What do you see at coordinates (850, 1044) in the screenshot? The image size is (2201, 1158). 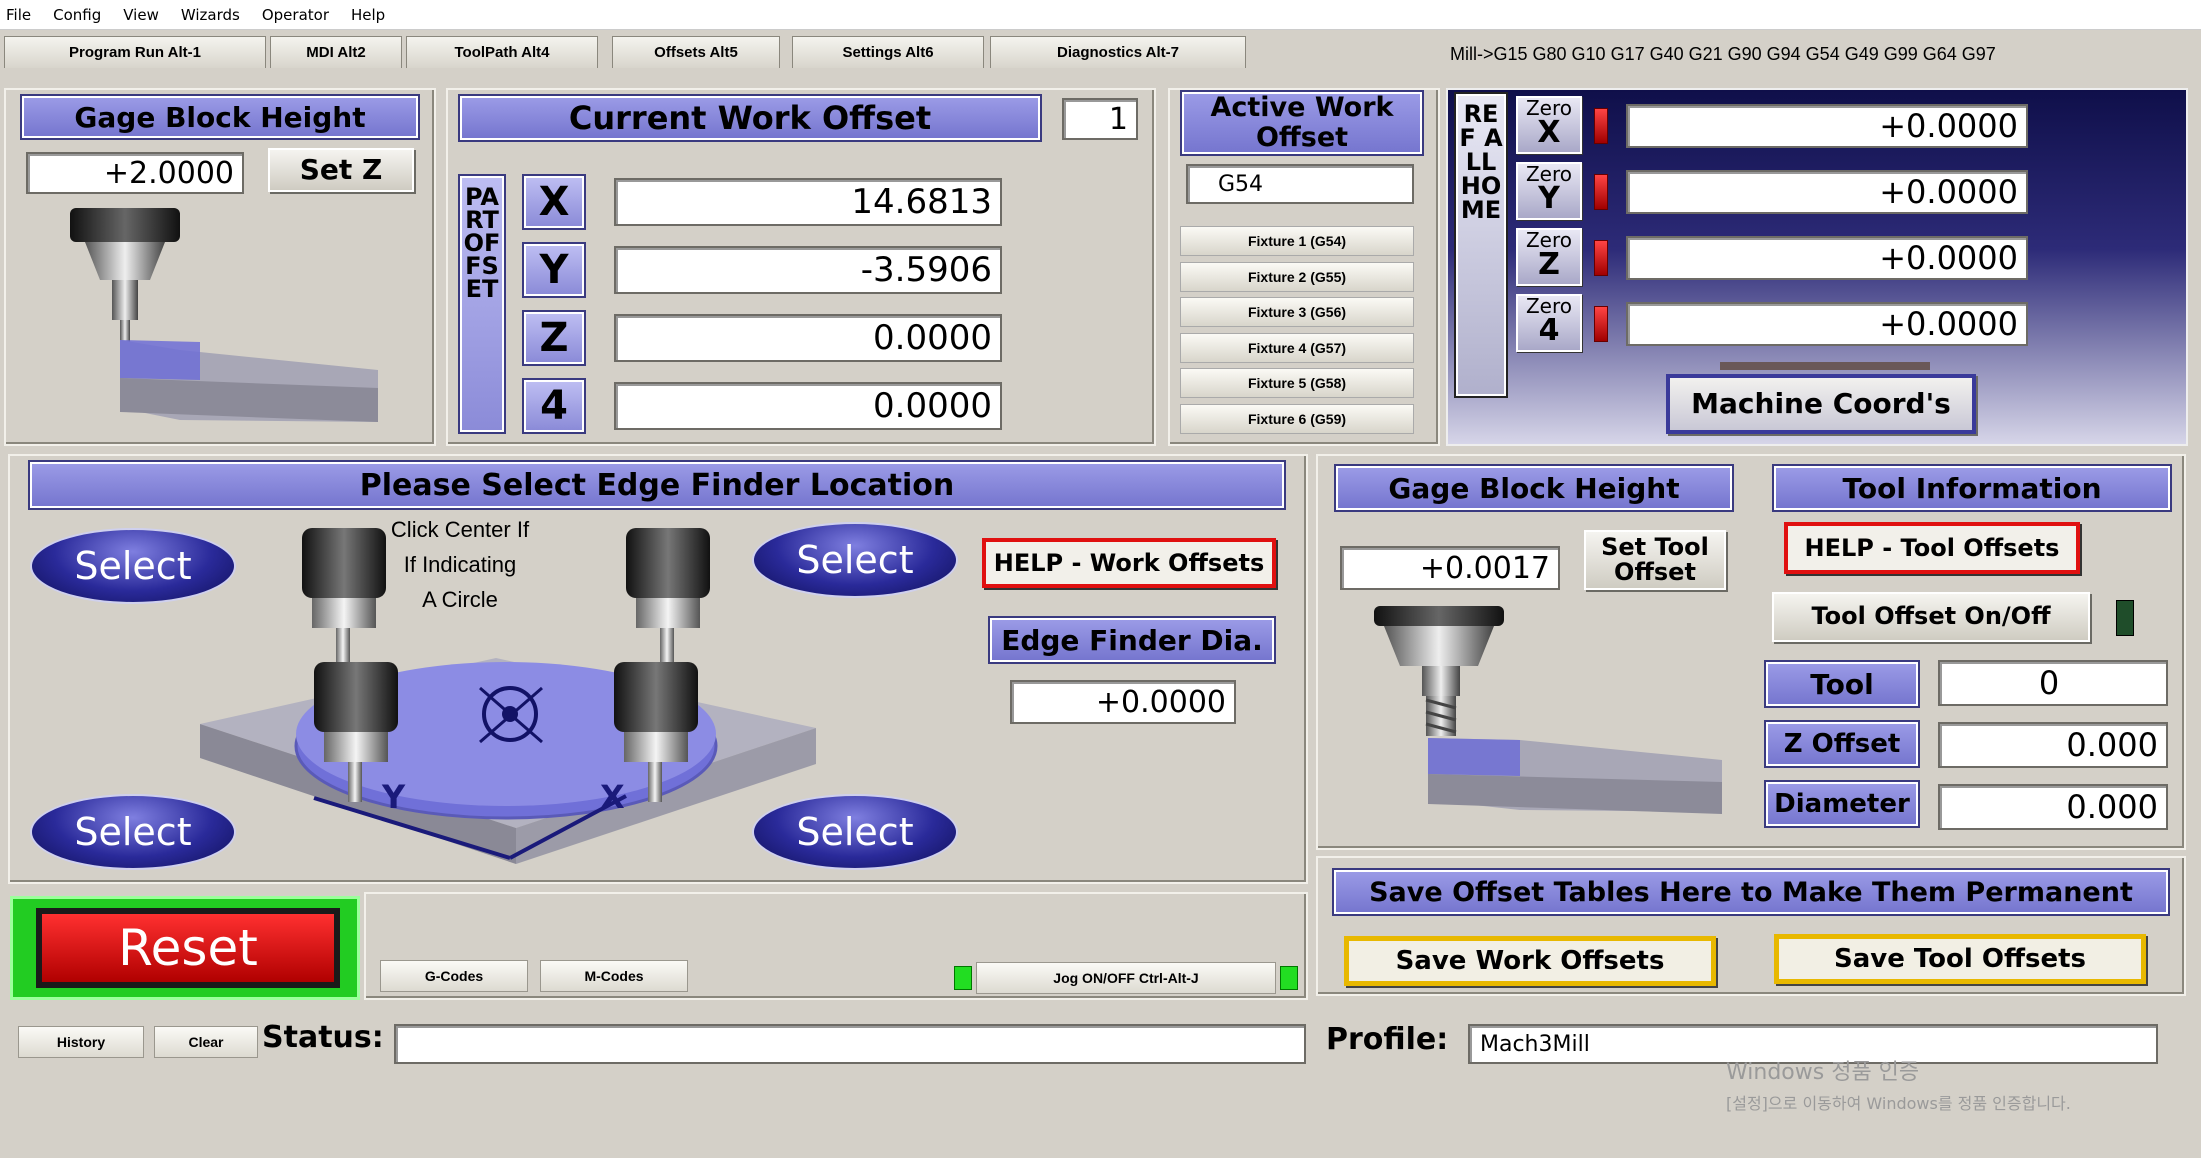 I see `status-field` at bounding box center [850, 1044].